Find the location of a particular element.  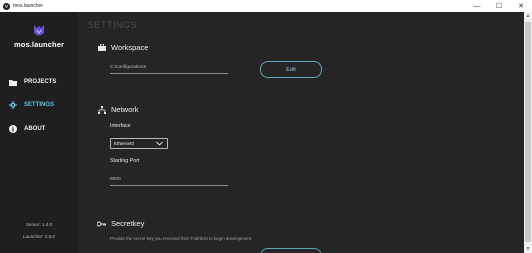

gear-icon is located at coordinates (13, 105).